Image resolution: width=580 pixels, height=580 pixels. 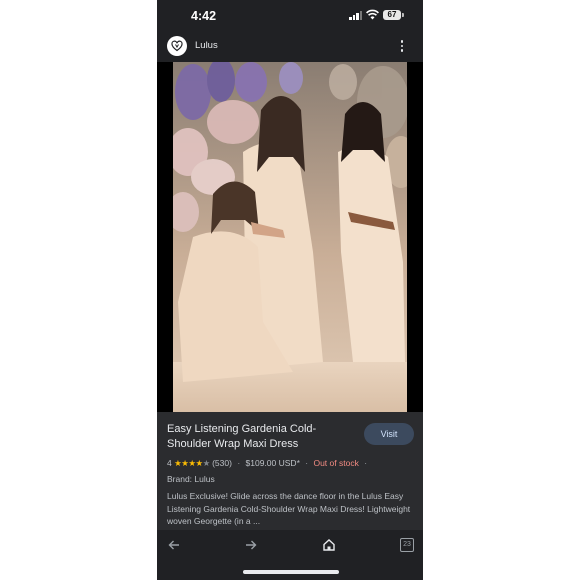 What do you see at coordinates (206, 45) in the screenshot?
I see `site-name: Lulus` at bounding box center [206, 45].